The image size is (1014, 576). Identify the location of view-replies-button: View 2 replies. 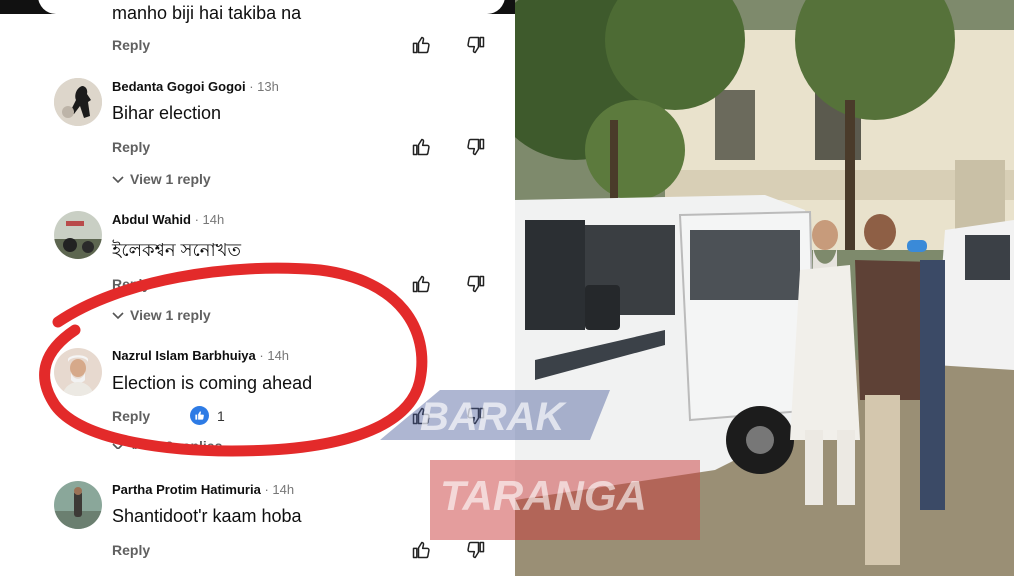
(167, 443).